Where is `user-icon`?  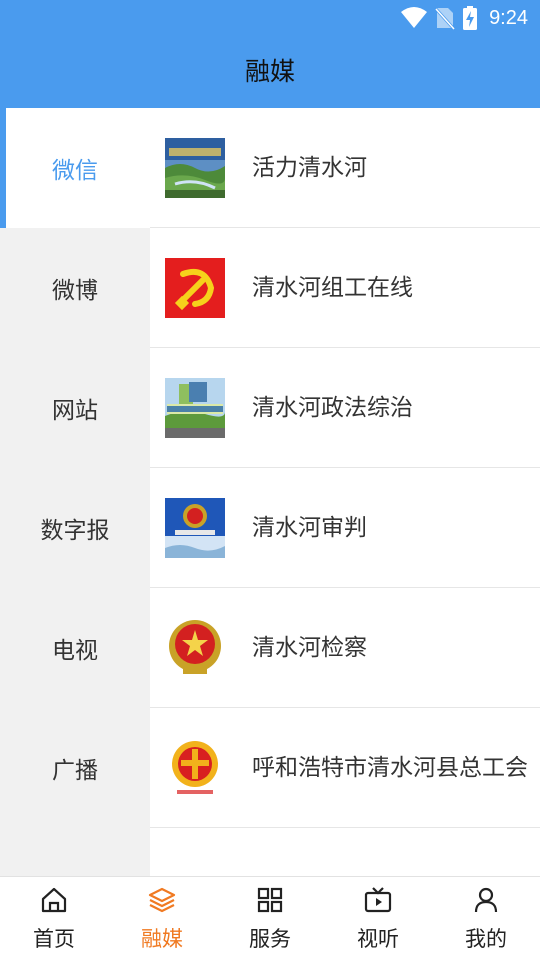 user-icon is located at coordinates (486, 900).